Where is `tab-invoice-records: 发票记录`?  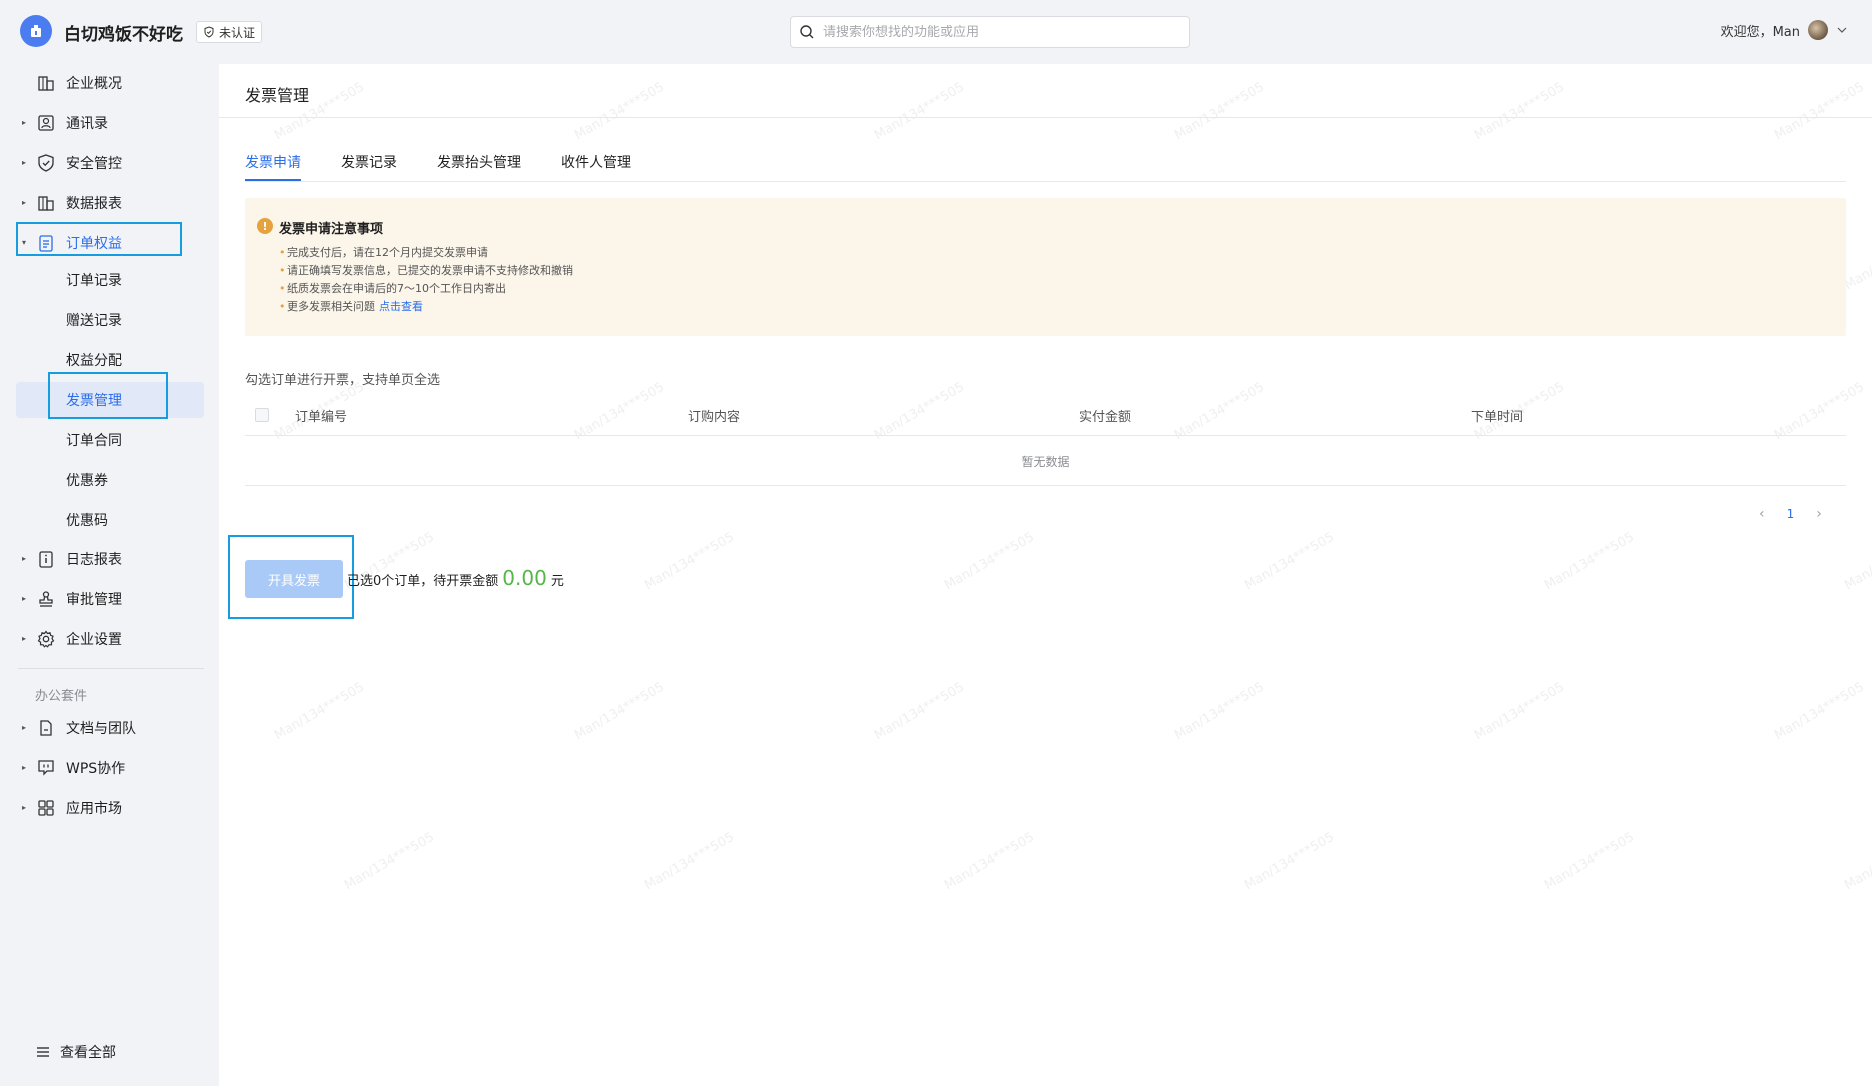 tab-invoice-records: 发票记录 is located at coordinates (369, 166).